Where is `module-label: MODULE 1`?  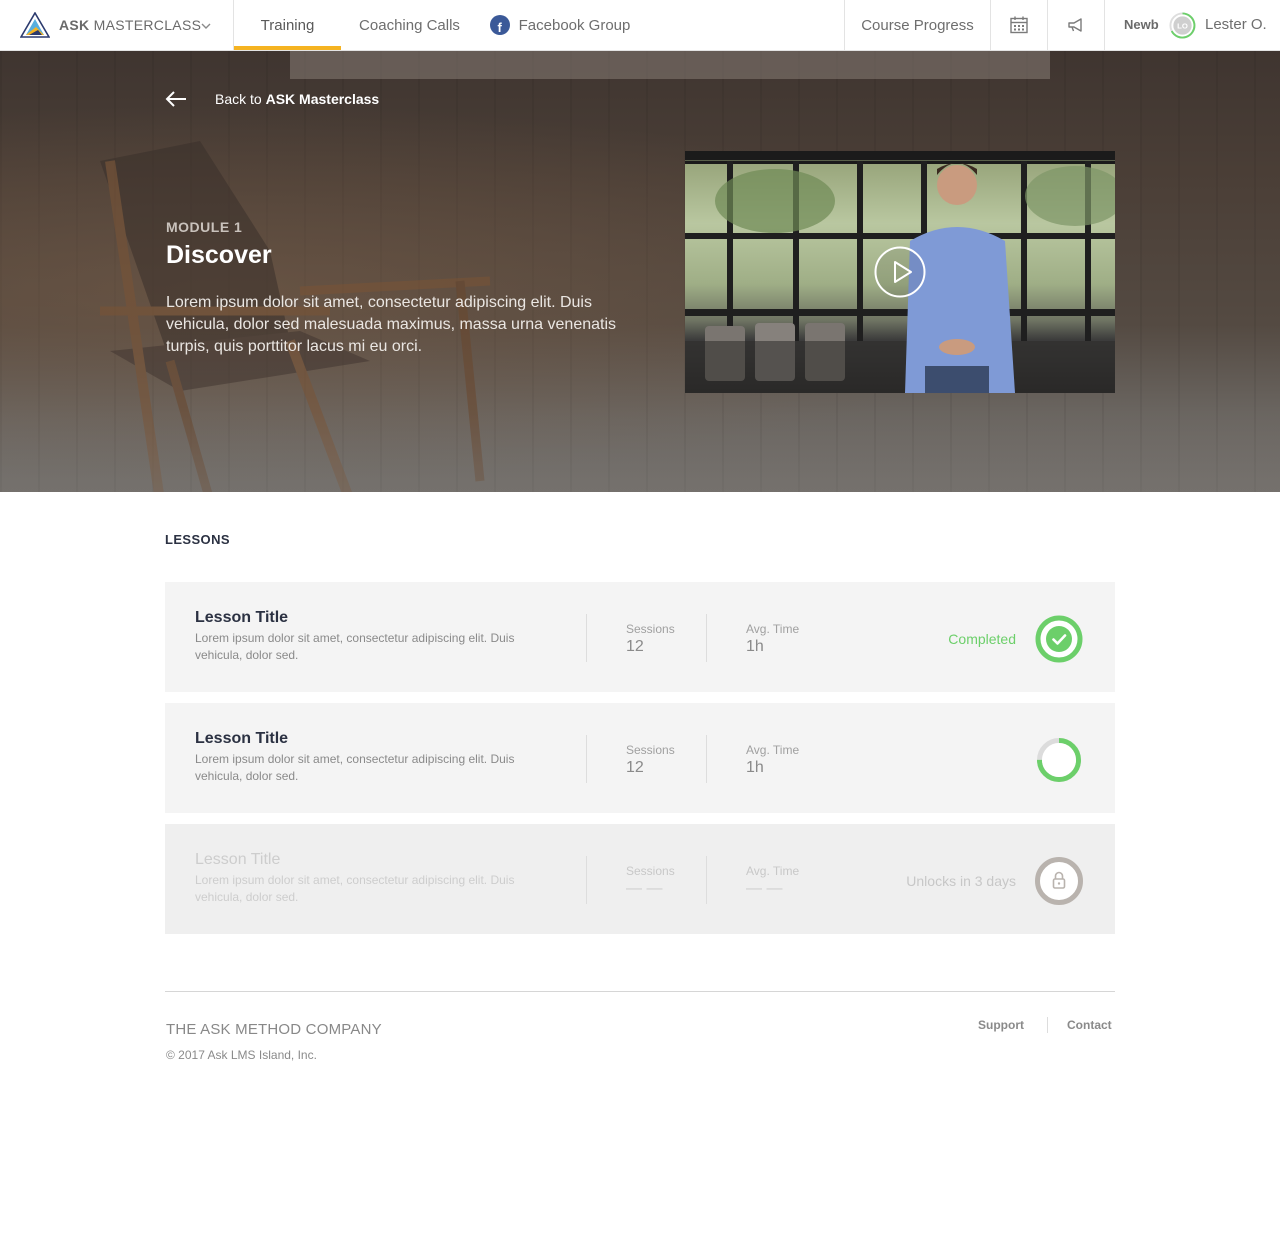
module-label: MODULE 1 is located at coordinates (204, 227).